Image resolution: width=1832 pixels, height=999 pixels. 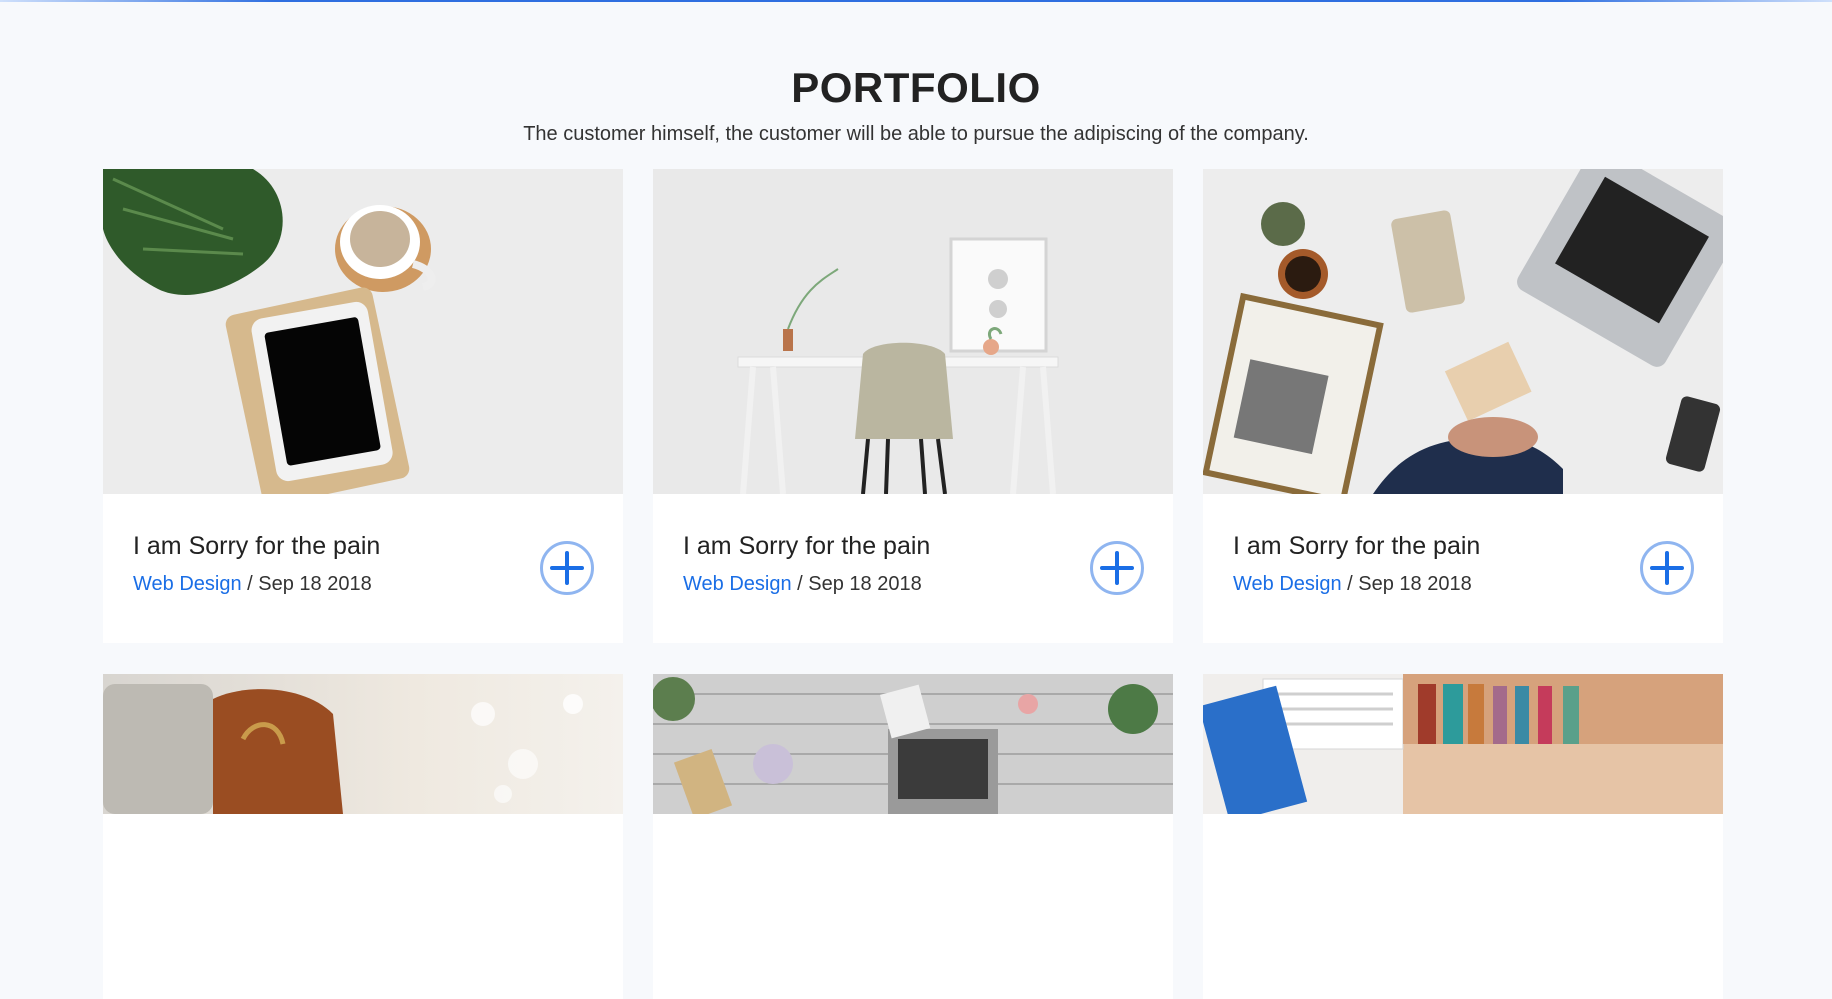 What do you see at coordinates (916, 87) in the screenshot?
I see `section-title: PORTFOLIO` at bounding box center [916, 87].